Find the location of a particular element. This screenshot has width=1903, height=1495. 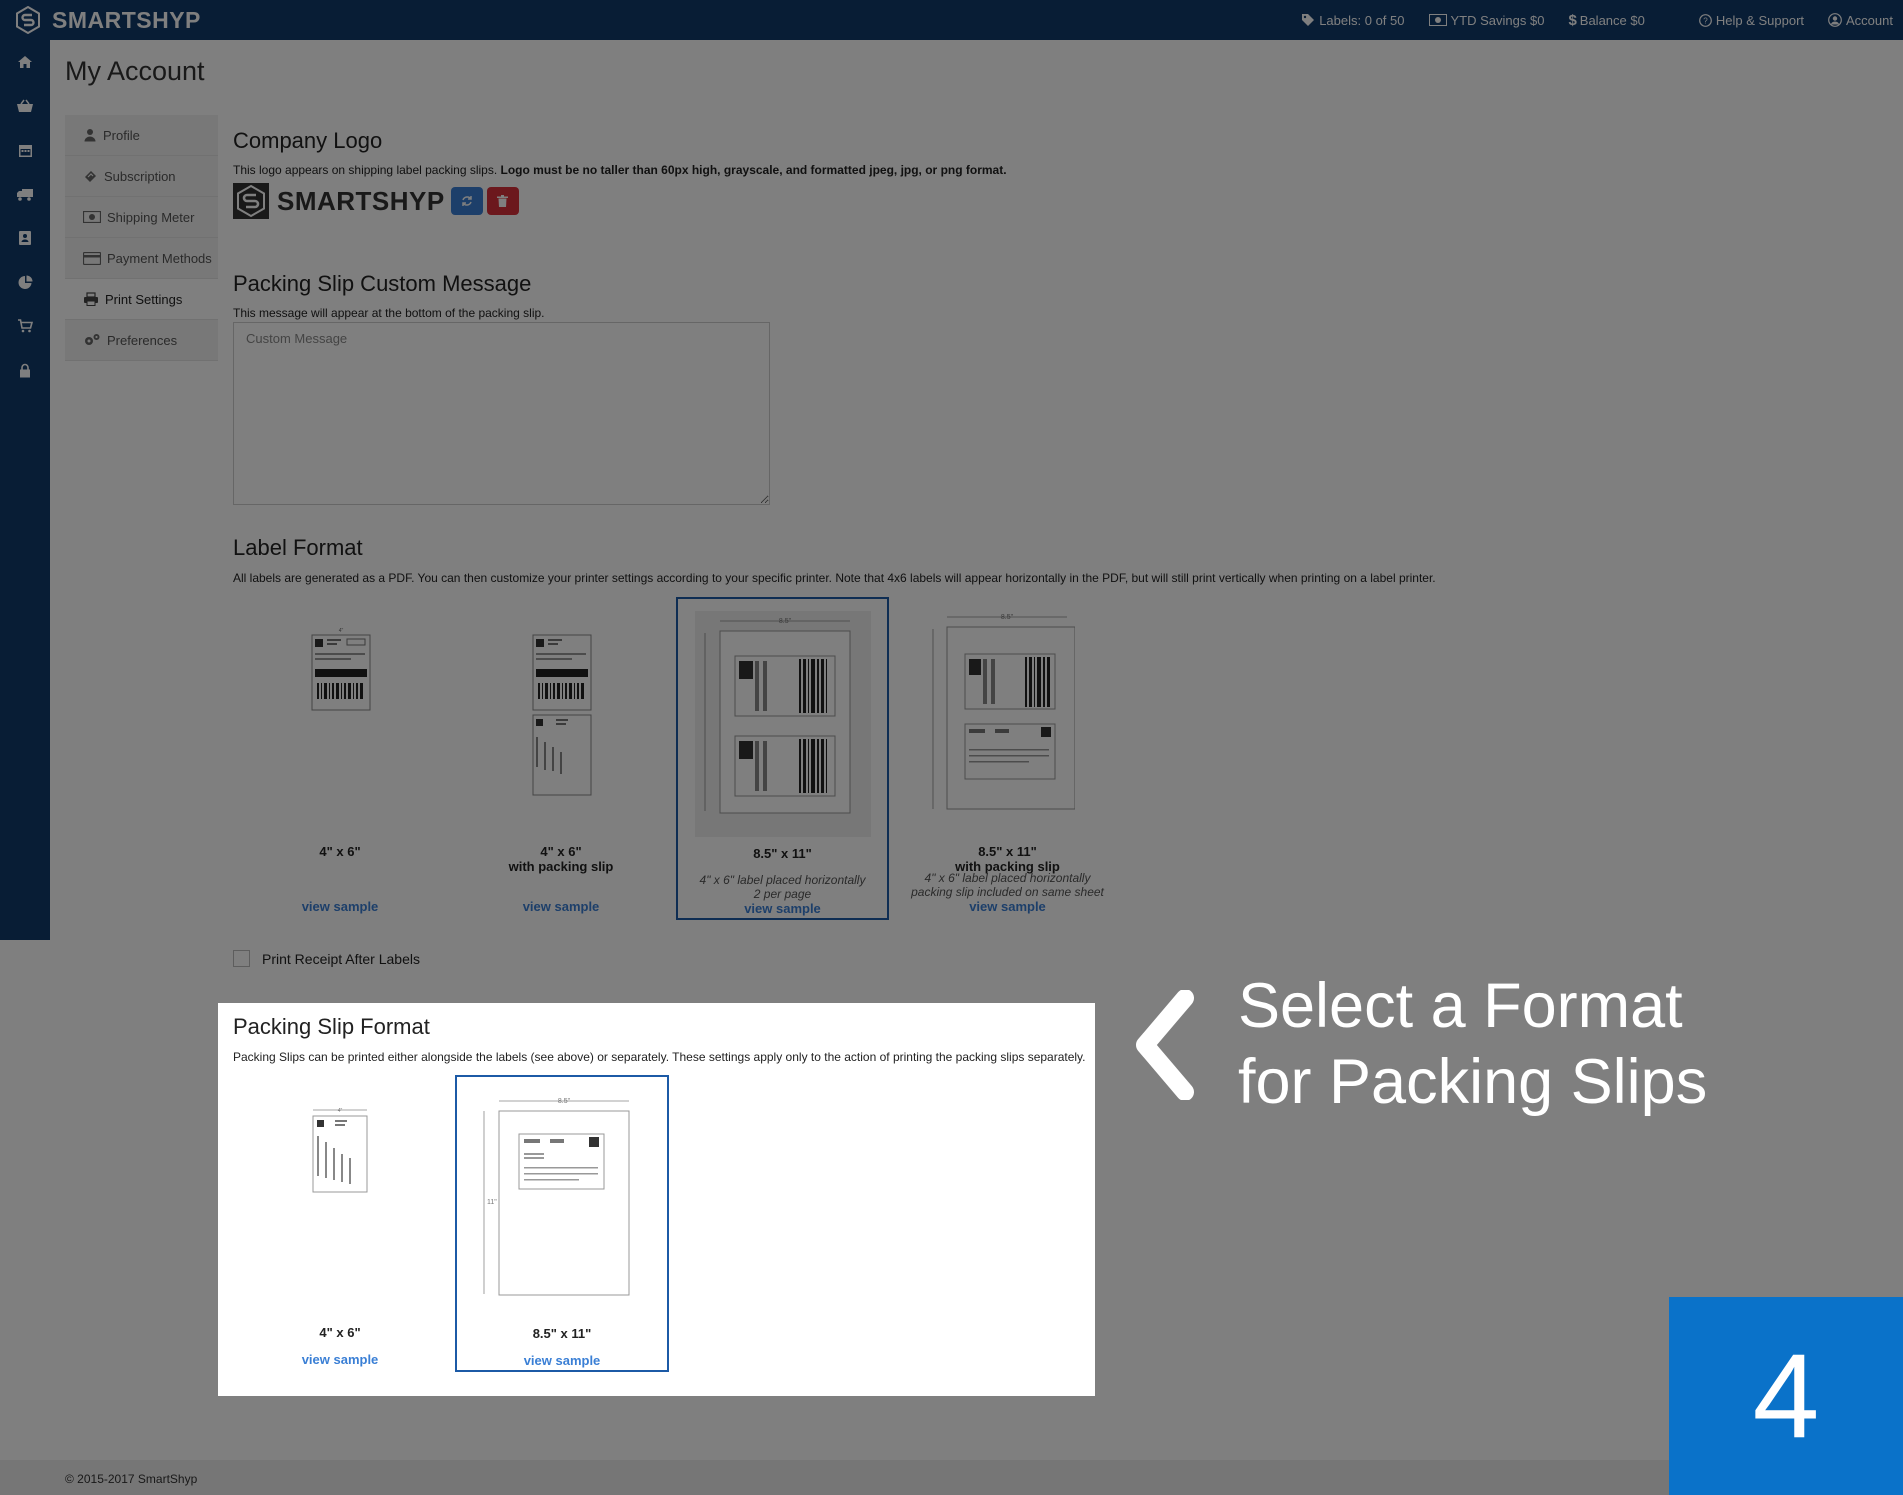

dim-width-label: 8.5" is located at coordinates (564, 1101).